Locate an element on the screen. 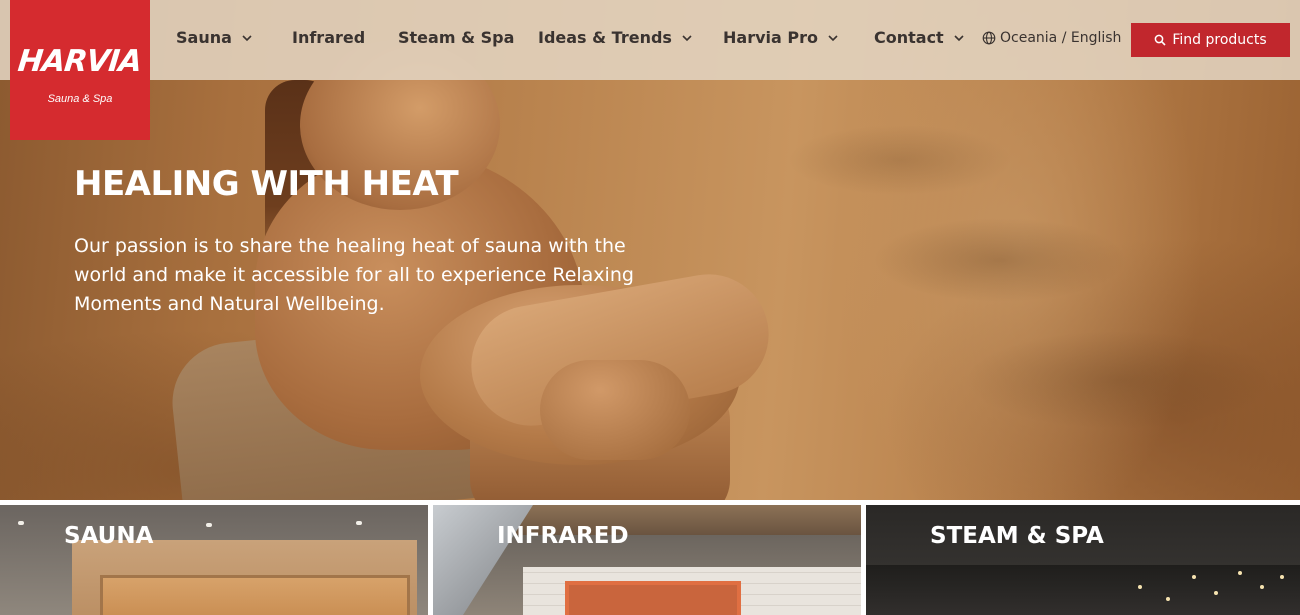  category-card-sauna: SAUNA is located at coordinates (214, 560).